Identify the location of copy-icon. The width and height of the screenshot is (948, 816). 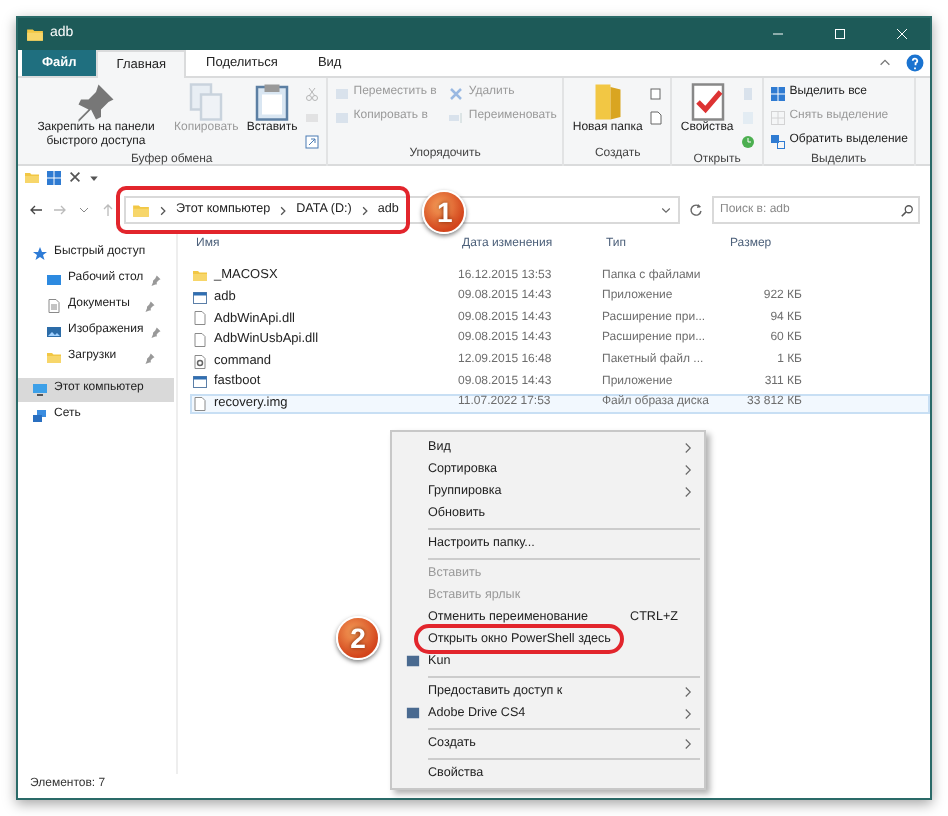
(206, 102).